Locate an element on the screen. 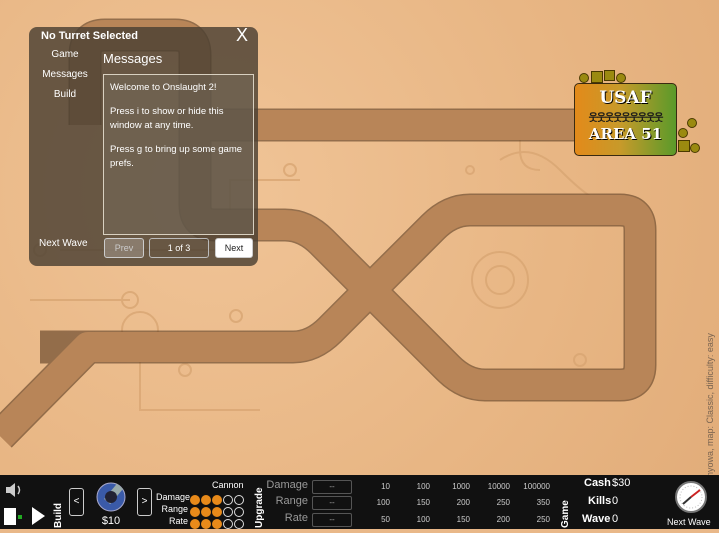 The image size is (719, 533). upgrade-value-cell: 10 is located at coordinates (385, 486).